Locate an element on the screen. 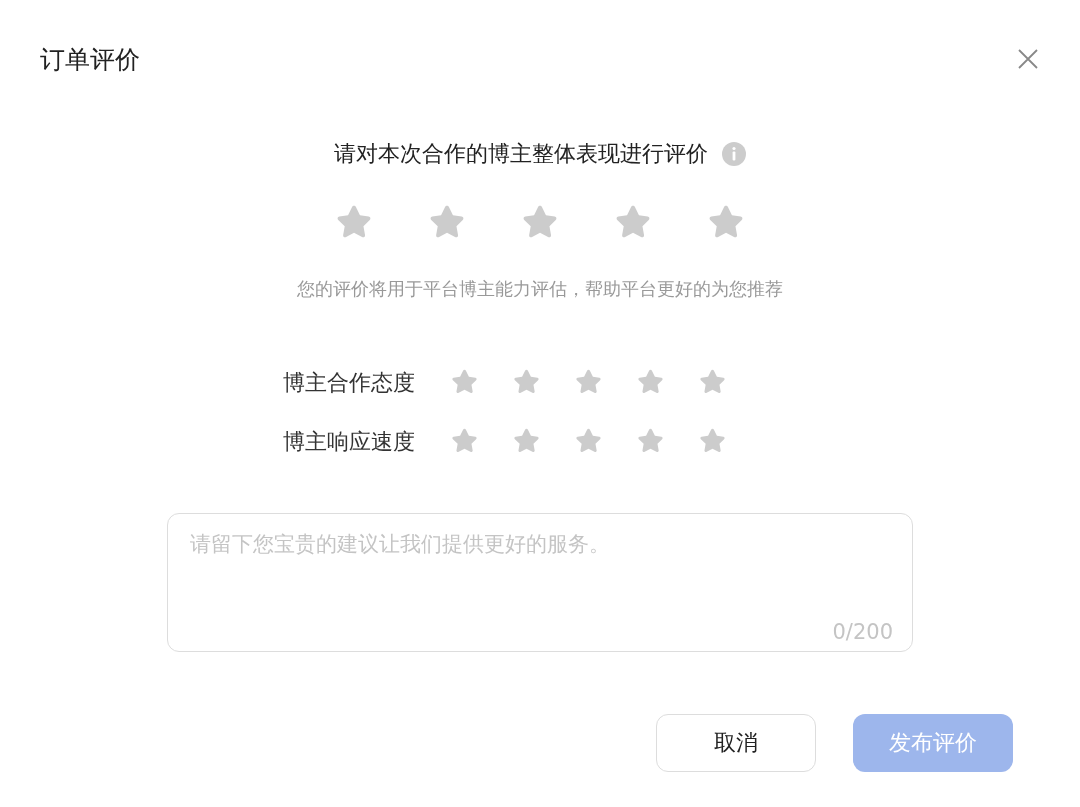  cancel-button: 取消 is located at coordinates (736, 743).